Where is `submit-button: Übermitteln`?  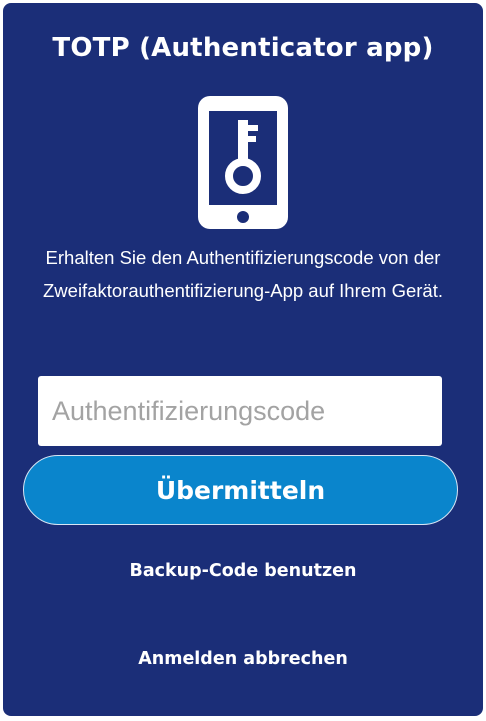
submit-button: Übermitteln is located at coordinates (240, 490).